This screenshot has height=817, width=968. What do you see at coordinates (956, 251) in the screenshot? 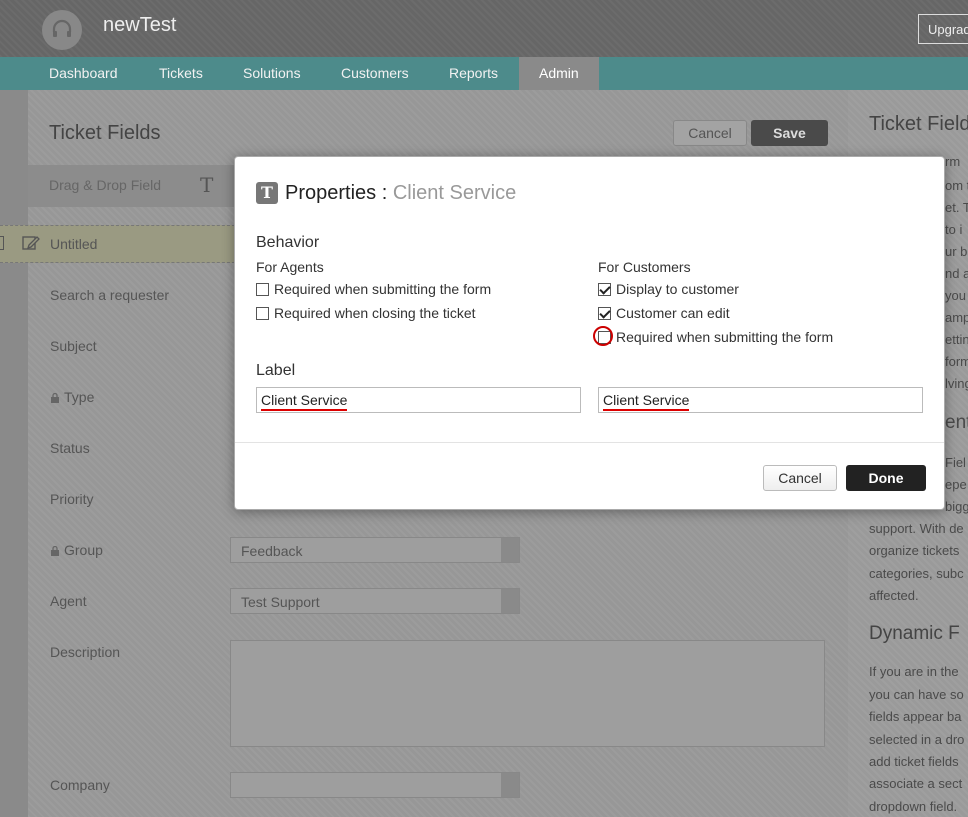
I see `help-fragment: ur b` at bounding box center [956, 251].